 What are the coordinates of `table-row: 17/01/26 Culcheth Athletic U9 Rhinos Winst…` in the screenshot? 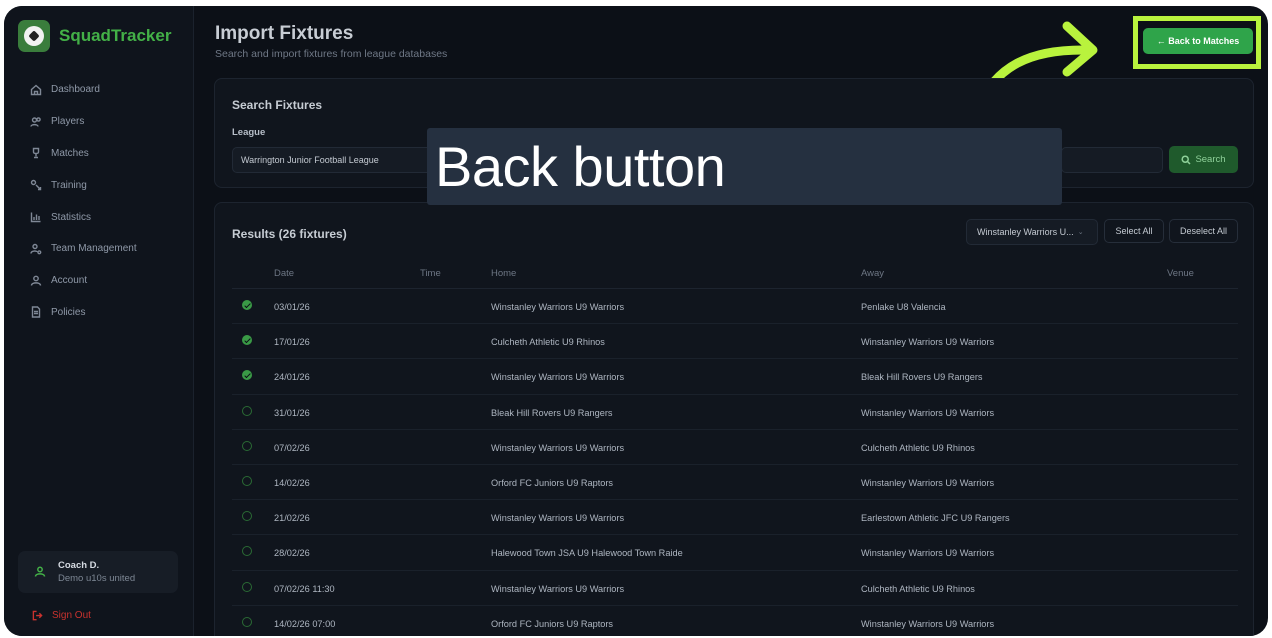 It's located at (735, 342).